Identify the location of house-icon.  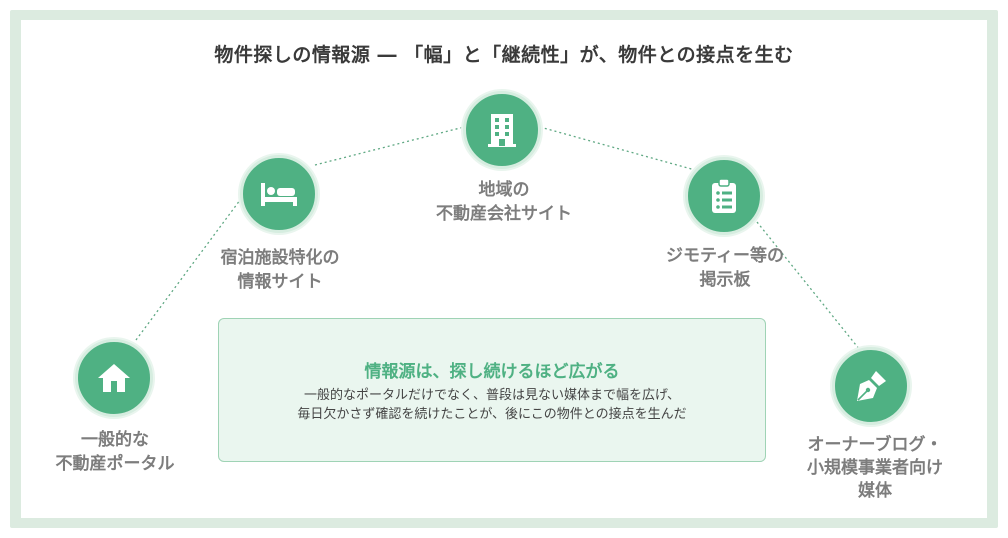
(114, 378).